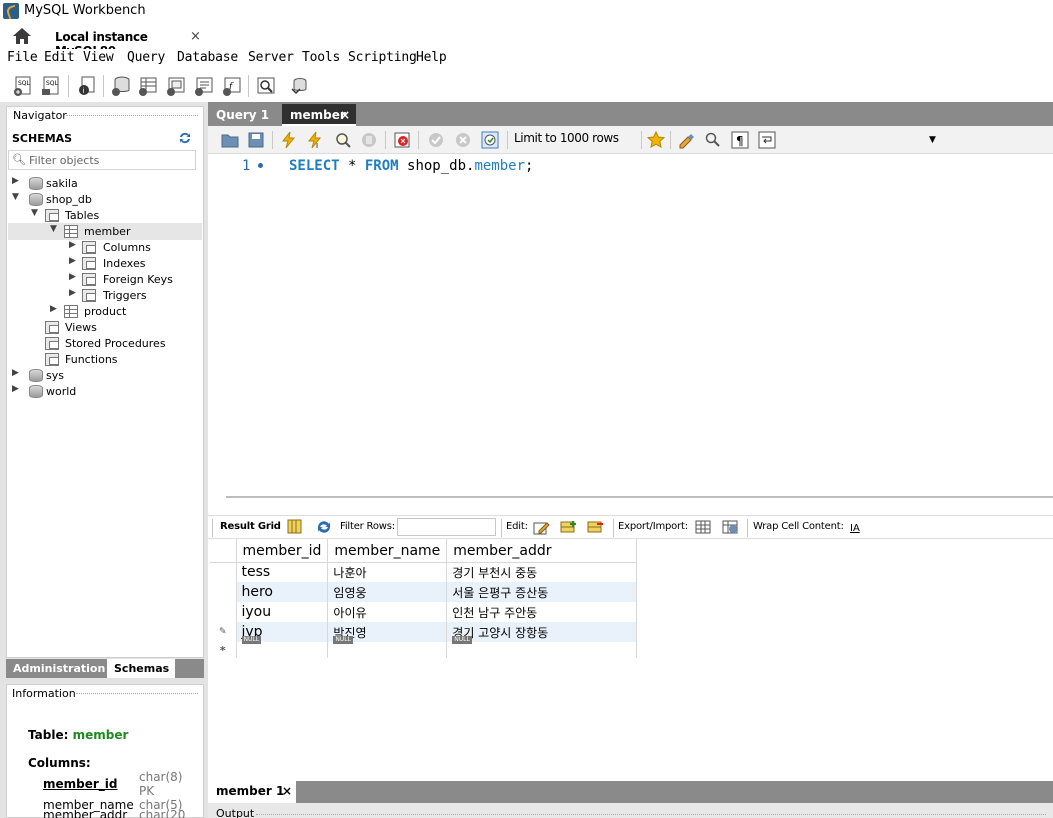 The width and height of the screenshot is (1053, 818). I want to click on search-table-data-icon, so click(266, 86).